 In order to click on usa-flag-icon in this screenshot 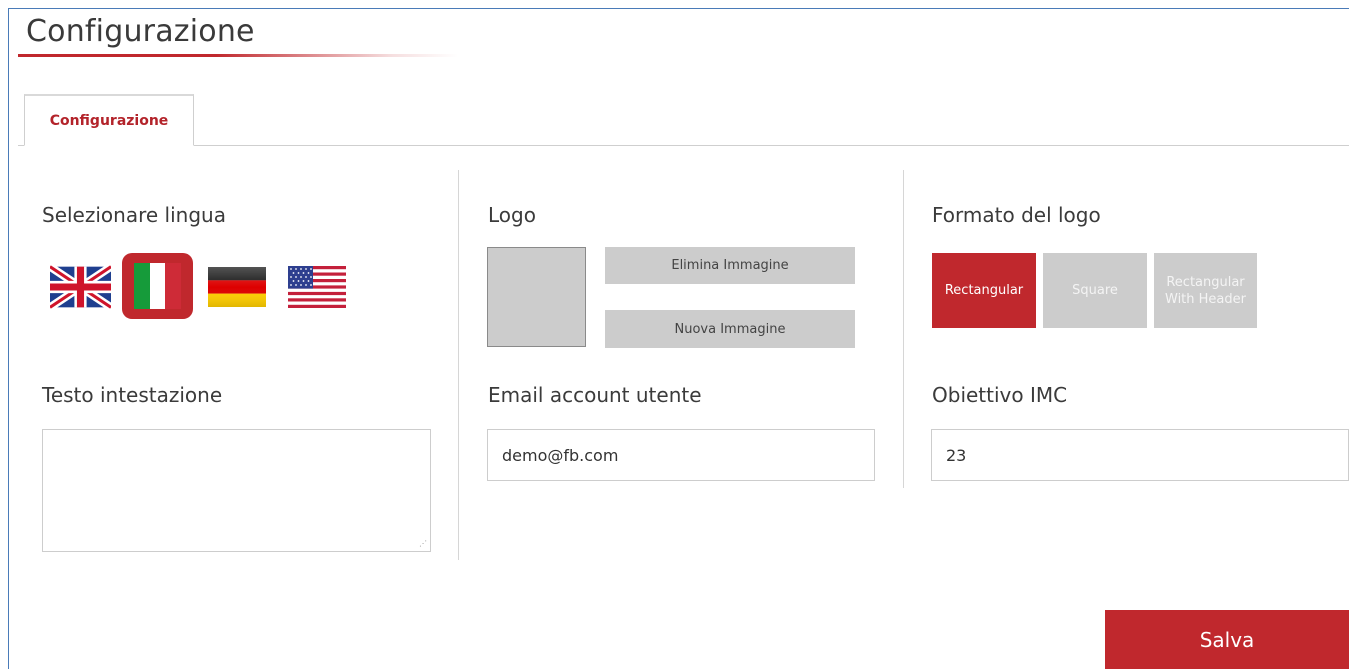, I will do `click(317, 287)`.